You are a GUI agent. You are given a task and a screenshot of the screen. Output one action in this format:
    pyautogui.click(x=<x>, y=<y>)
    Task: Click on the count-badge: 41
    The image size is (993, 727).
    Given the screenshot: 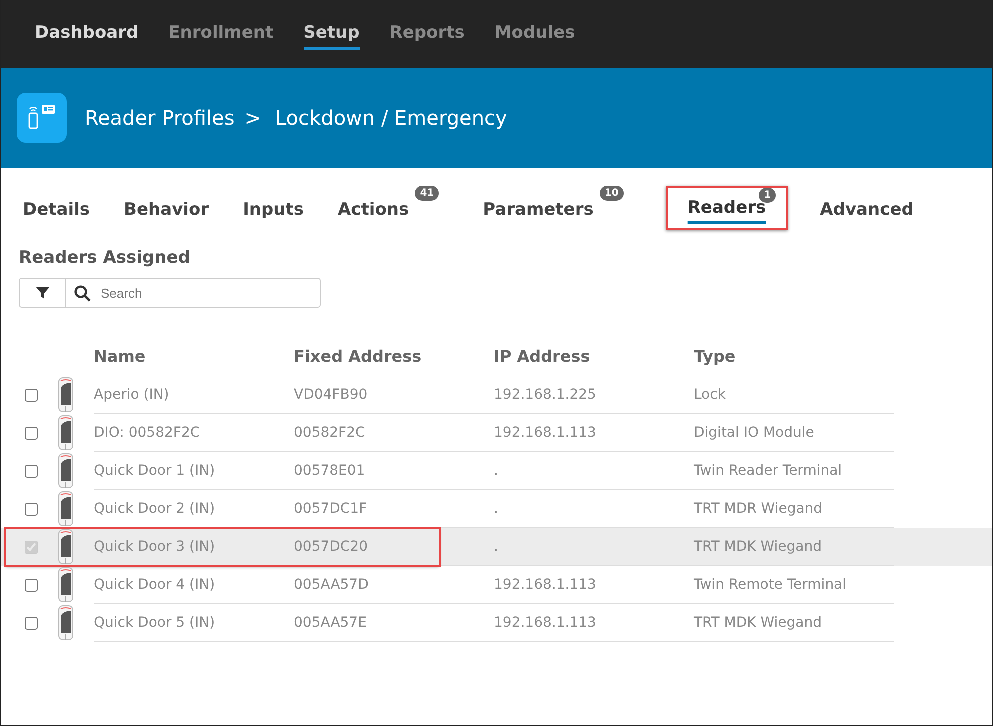 What is the action you would take?
    pyautogui.click(x=427, y=193)
    